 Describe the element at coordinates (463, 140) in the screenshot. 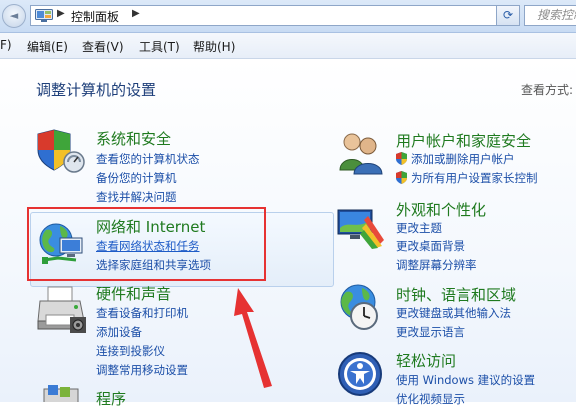

I see `category-title-user-accounts: 用户帐户和家庭安全` at that location.